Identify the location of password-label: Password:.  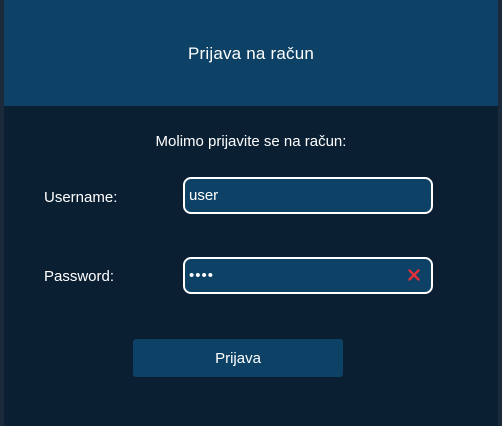
(79, 276).